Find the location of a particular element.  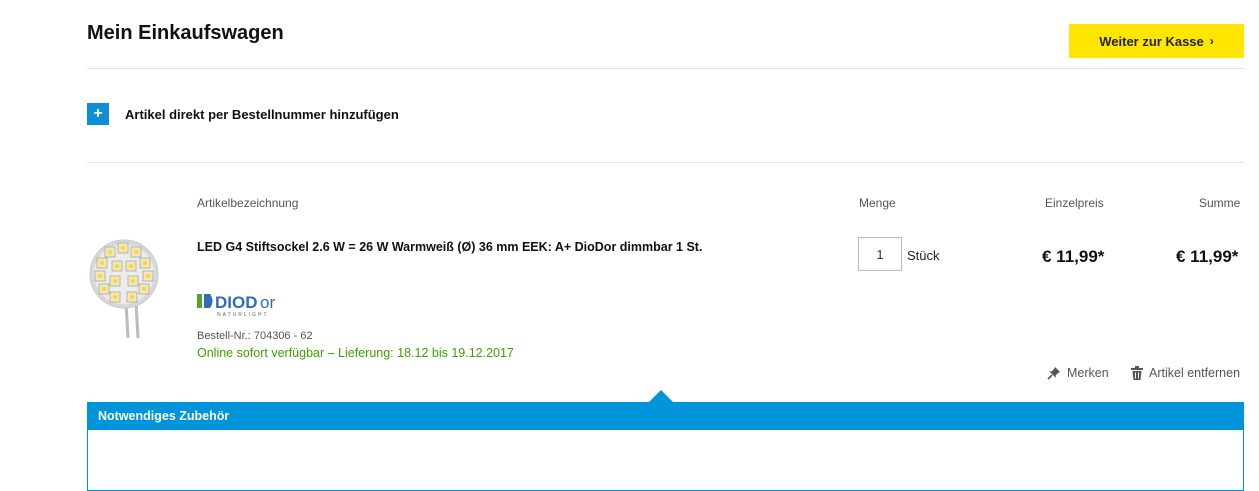

accessories-title: Notwendiges Zubehör is located at coordinates (164, 416).